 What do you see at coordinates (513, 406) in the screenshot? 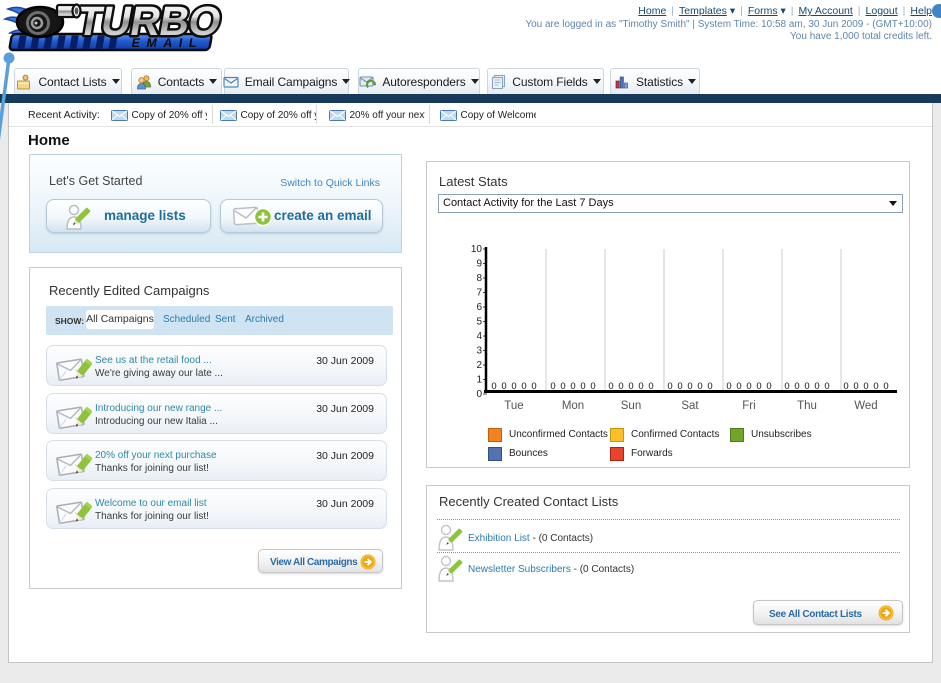
I see `svg-text: Tue` at bounding box center [513, 406].